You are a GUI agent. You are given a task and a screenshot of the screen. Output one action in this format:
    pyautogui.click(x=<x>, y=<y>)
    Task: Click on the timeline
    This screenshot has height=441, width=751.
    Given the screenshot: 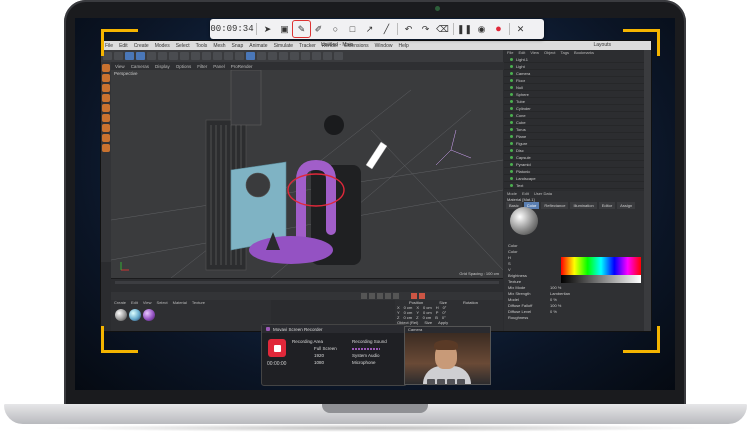 What is the action you would take?
    pyautogui.click(x=307, y=285)
    